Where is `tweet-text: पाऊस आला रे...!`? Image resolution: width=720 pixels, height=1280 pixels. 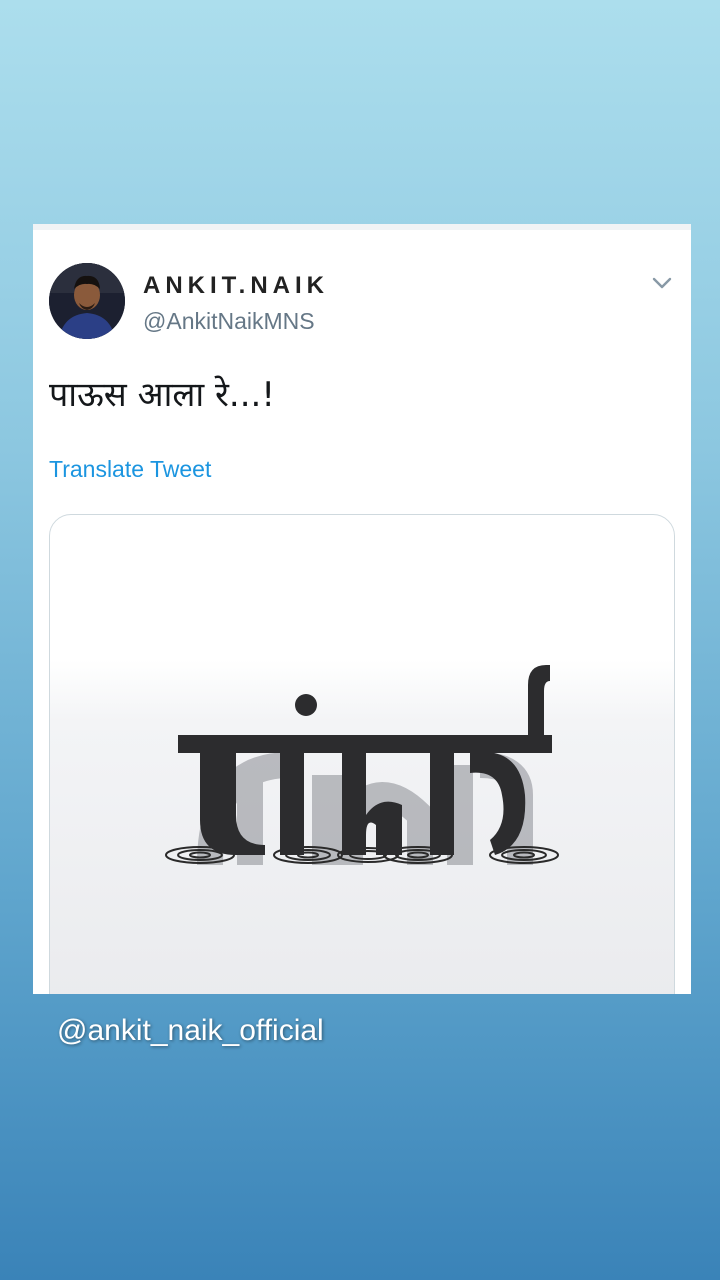 tweet-text: पाऊस आला रे...! is located at coordinates (162, 395).